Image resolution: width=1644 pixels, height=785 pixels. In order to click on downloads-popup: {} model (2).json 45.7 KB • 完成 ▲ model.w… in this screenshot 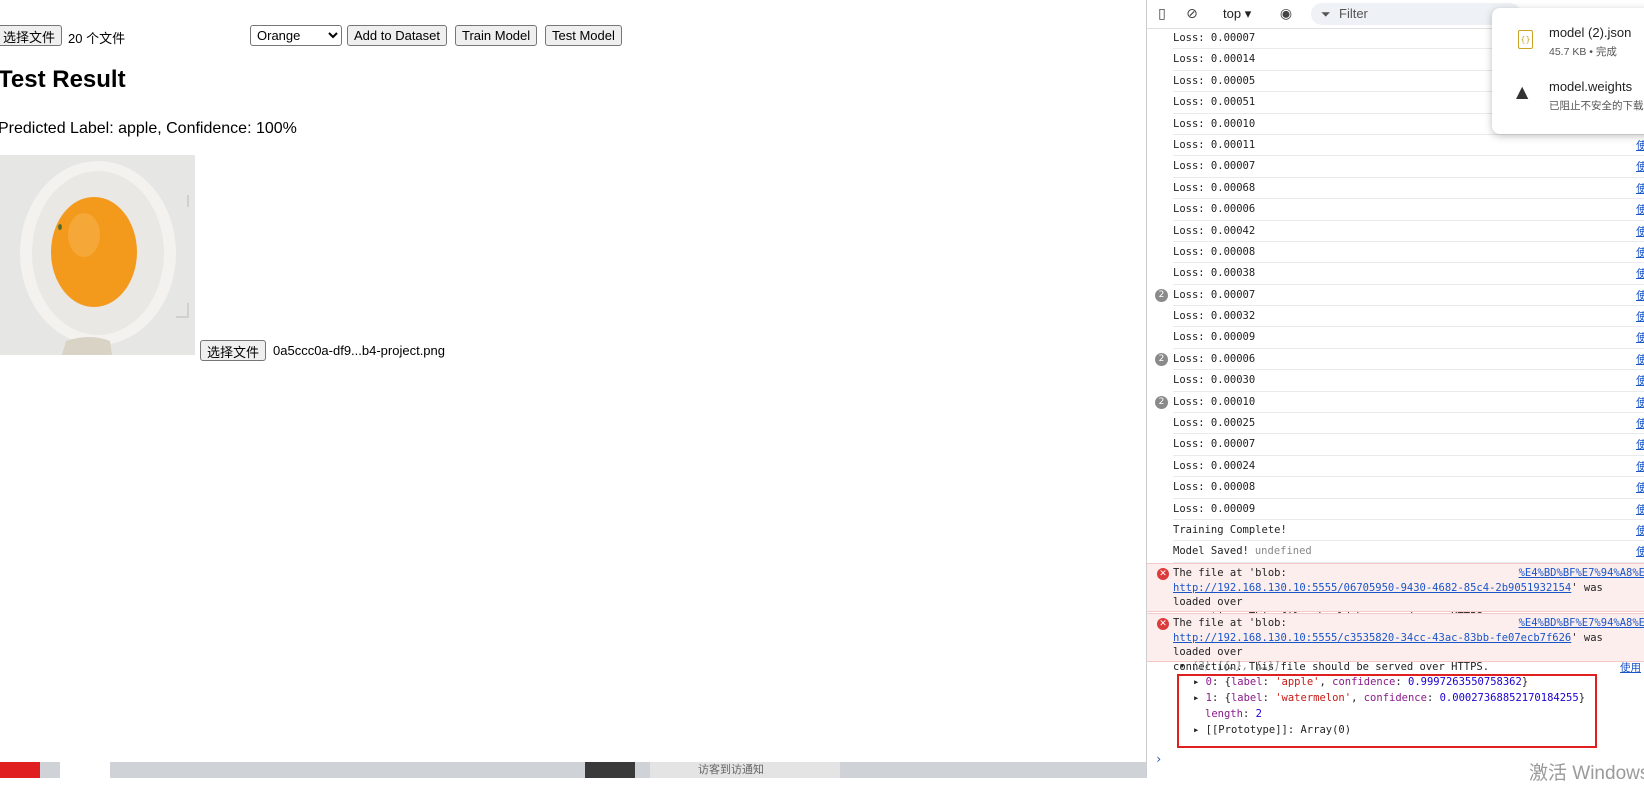, I will do `click(1568, 71)`.